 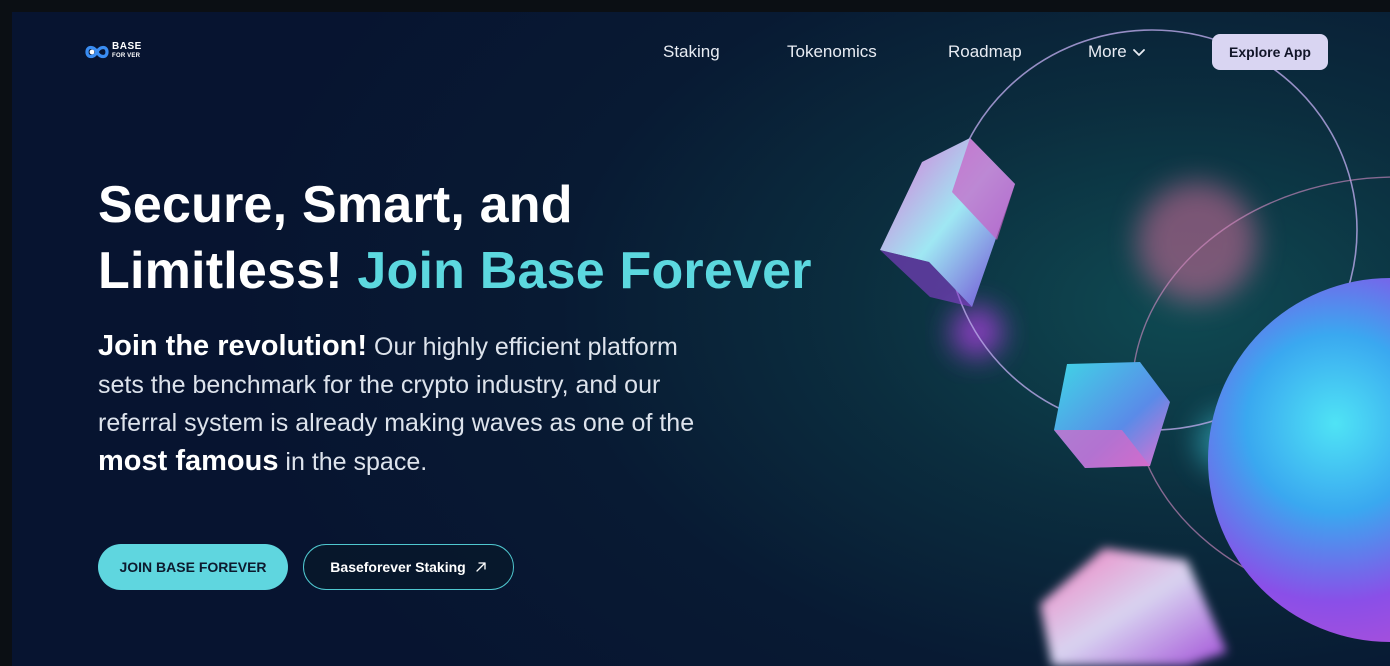 What do you see at coordinates (398, 567) in the screenshot?
I see `staking-button-label: Baseforever Staking` at bounding box center [398, 567].